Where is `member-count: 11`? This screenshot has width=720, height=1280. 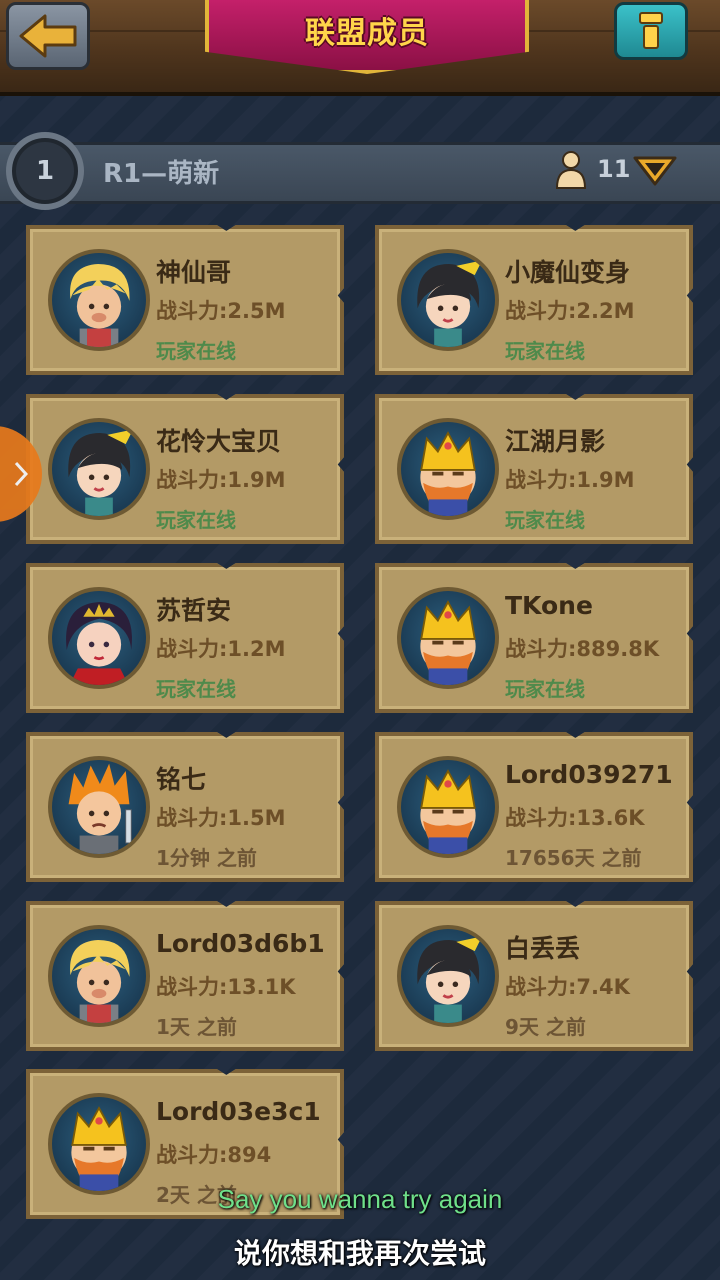 member-count: 11 is located at coordinates (614, 169).